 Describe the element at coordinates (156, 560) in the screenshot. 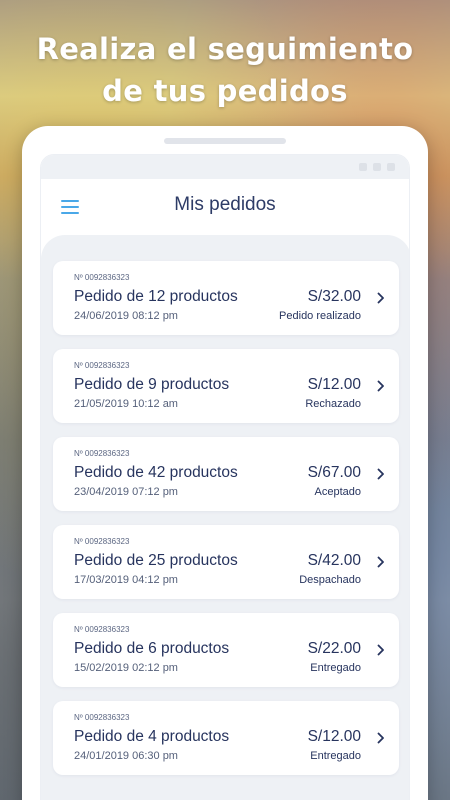

I see `order-title: Pedido de 25 productos` at that location.